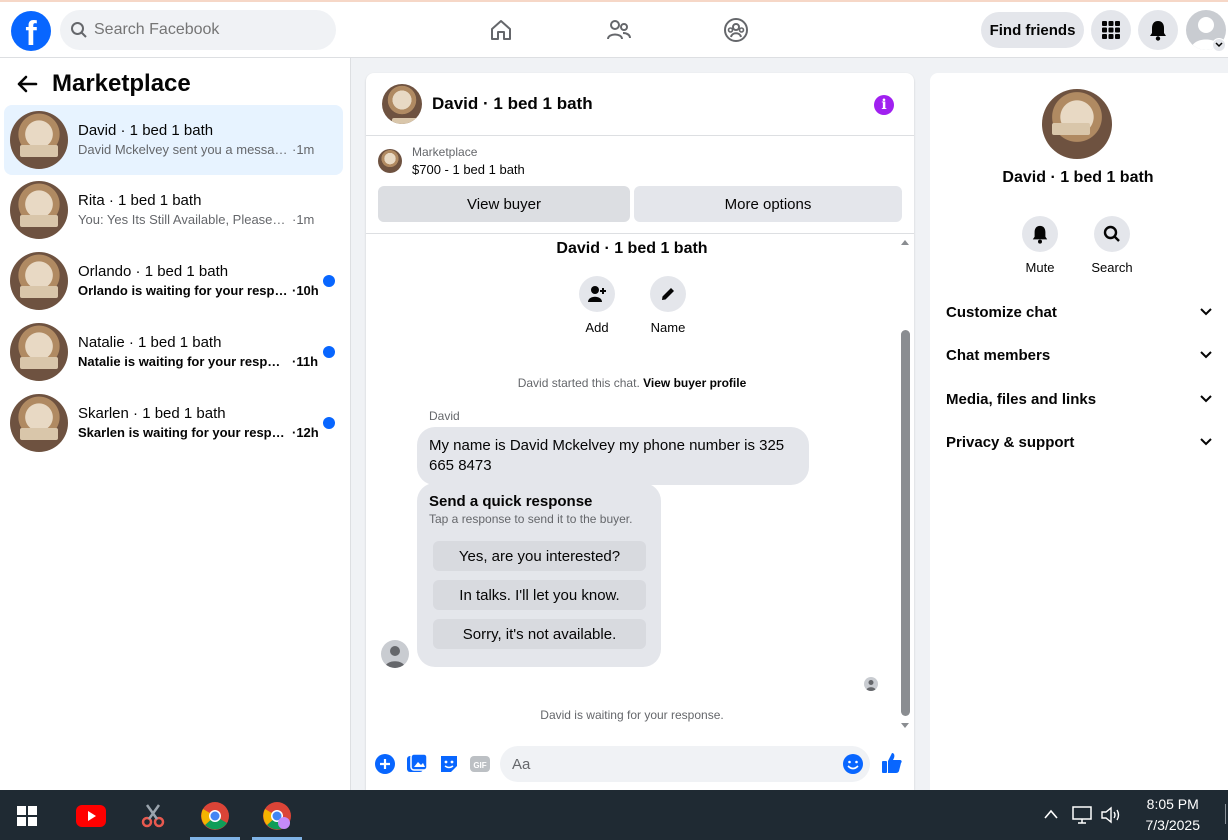 Image resolution: width=1228 pixels, height=840 pixels. I want to click on unread-dot, so click(329, 281).